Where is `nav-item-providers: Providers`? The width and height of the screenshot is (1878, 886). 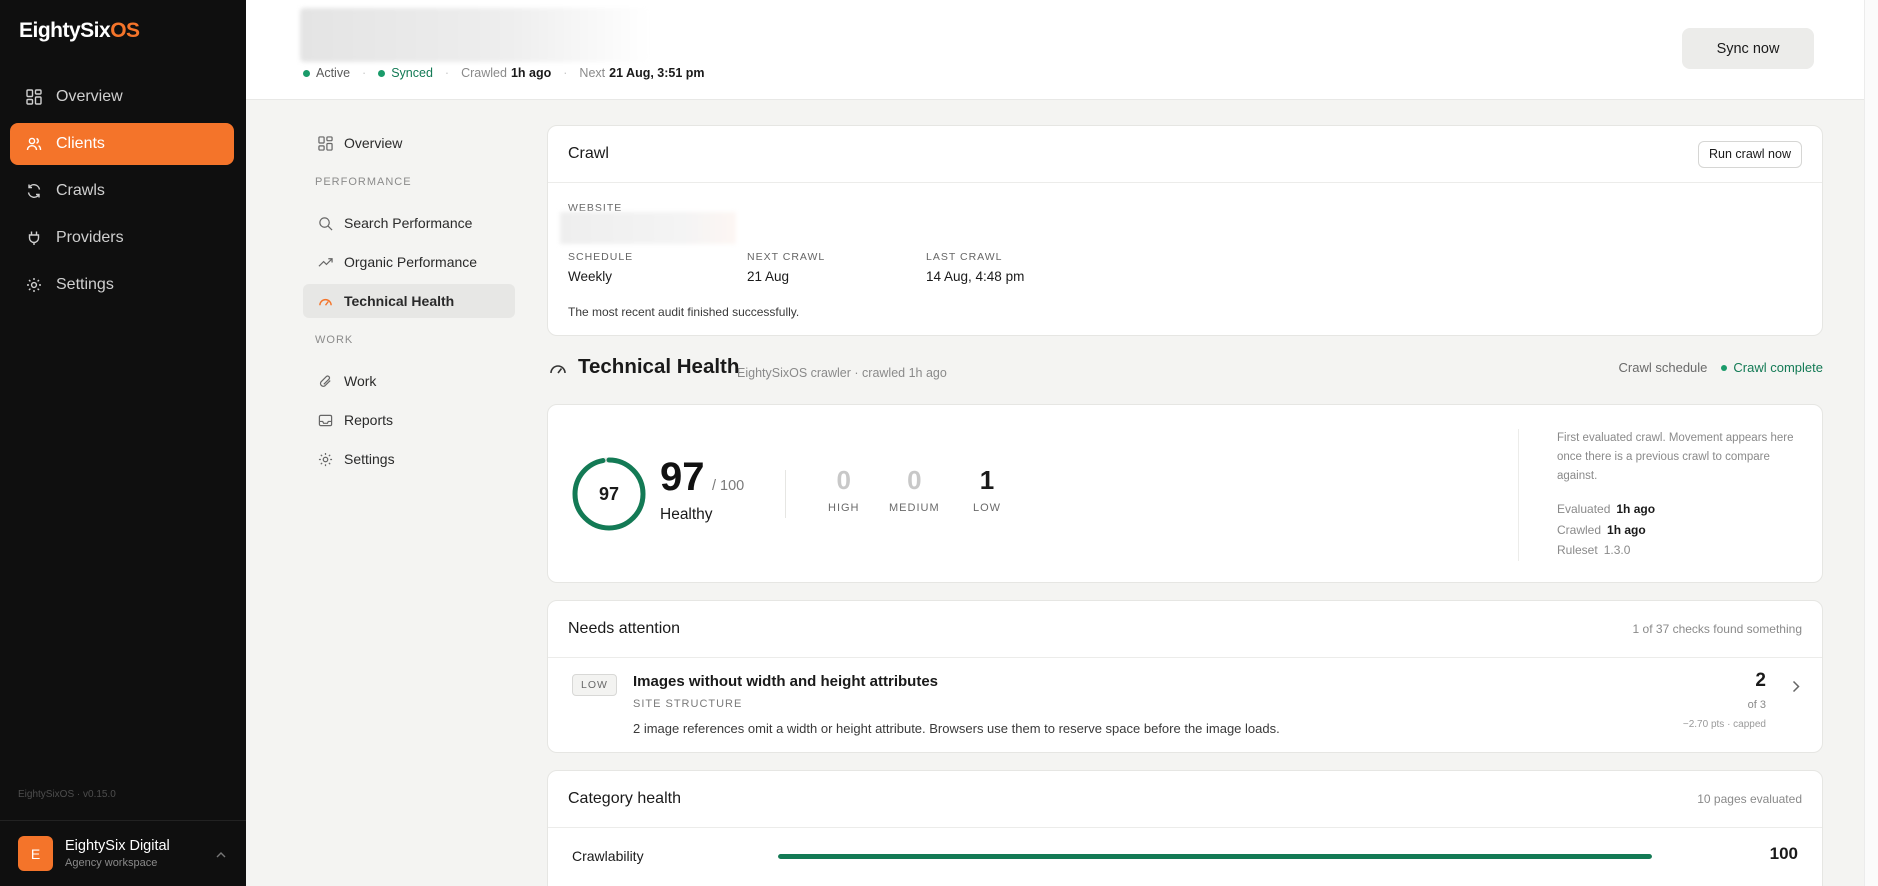 nav-item-providers: Providers is located at coordinates (122, 238).